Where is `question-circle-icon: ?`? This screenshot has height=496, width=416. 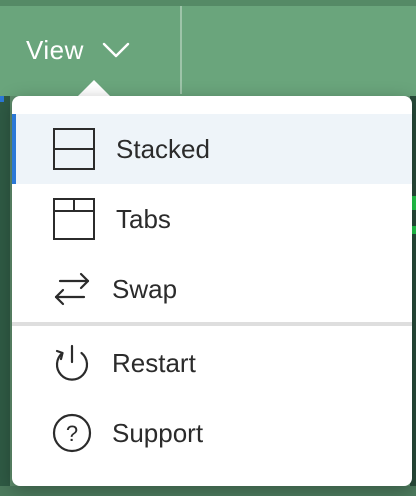 question-circle-icon: ? is located at coordinates (72, 433).